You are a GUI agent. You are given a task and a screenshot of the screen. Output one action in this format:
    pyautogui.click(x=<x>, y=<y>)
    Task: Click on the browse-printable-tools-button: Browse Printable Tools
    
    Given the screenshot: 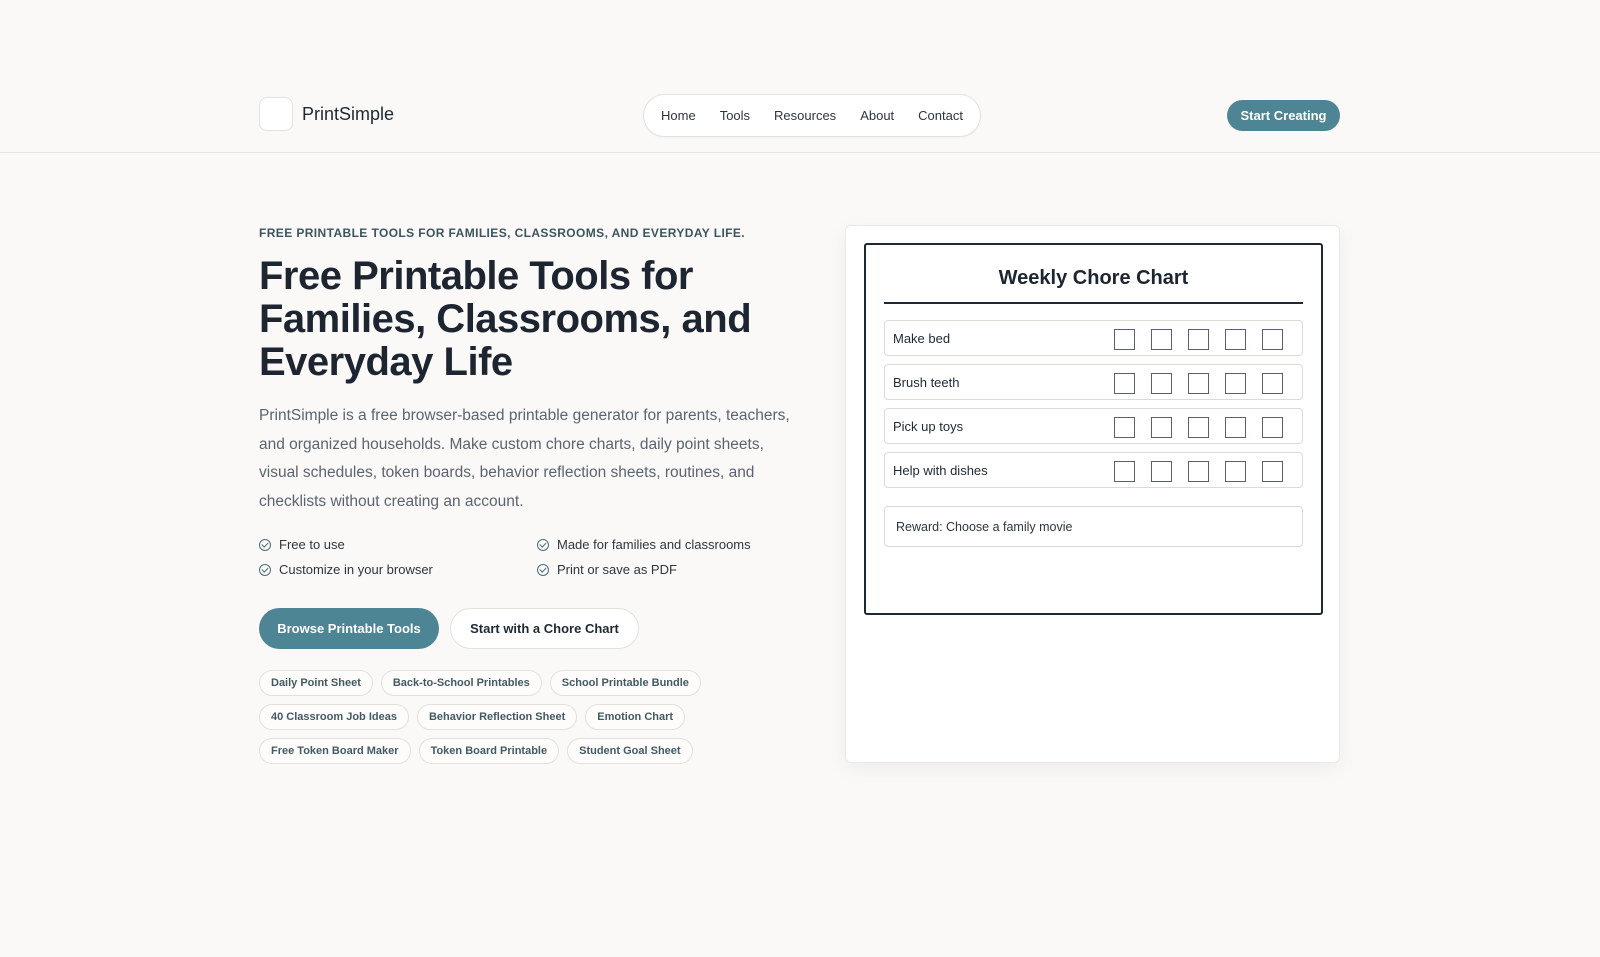 What is the action you would take?
    pyautogui.click(x=349, y=628)
    